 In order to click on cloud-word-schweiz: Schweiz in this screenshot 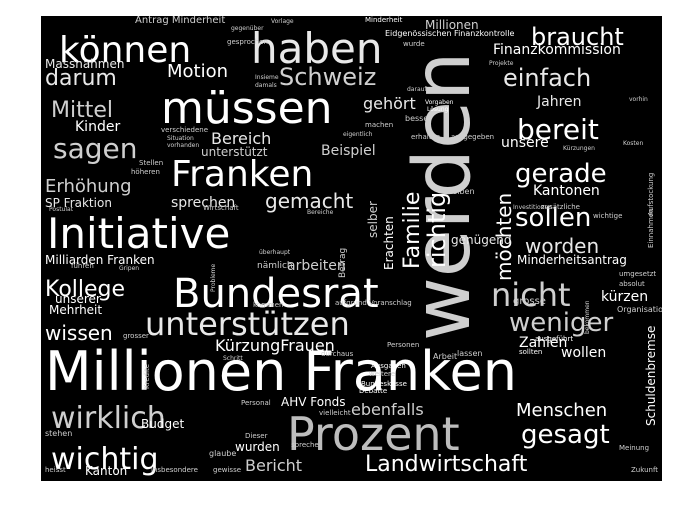, I will do `click(327, 77)`.